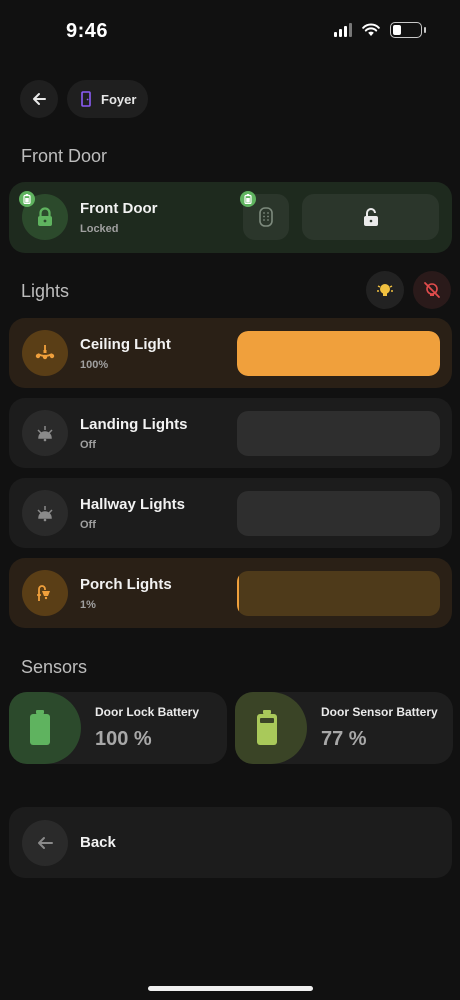  I want to click on lightbulb-off-icon, so click(432, 290).